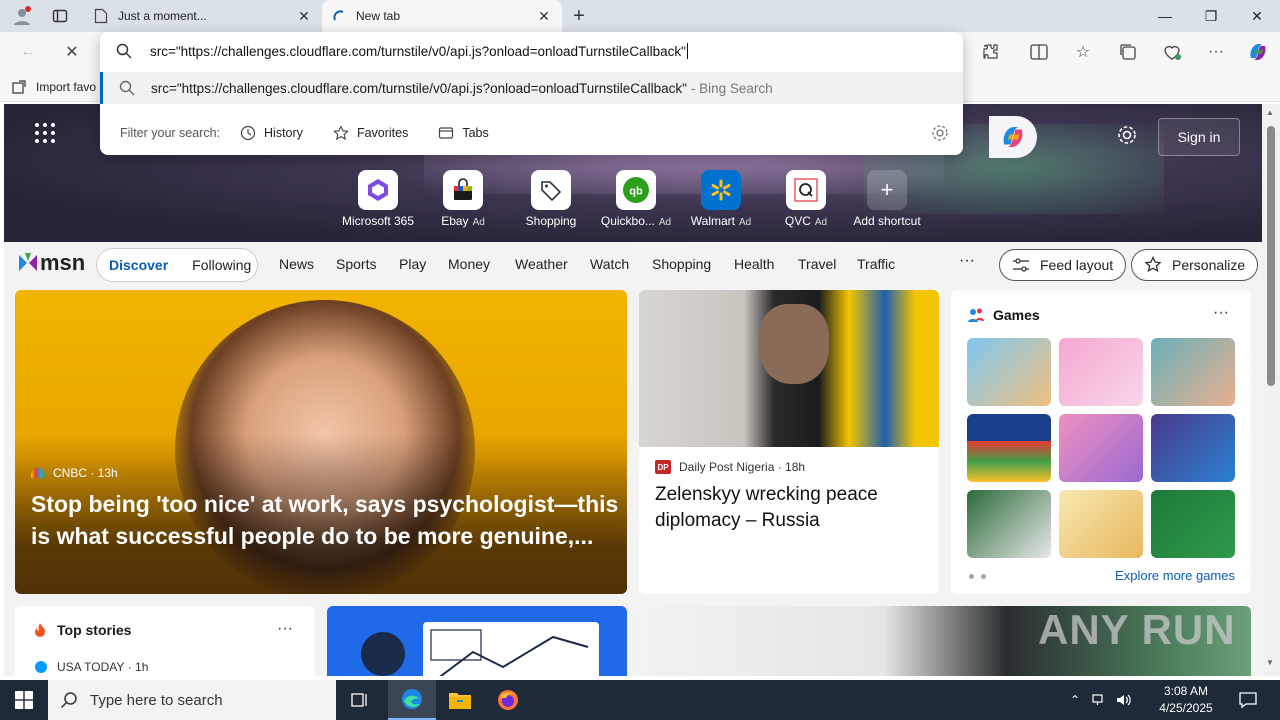  I want to click on tab-actions-button, so click(60, 16).